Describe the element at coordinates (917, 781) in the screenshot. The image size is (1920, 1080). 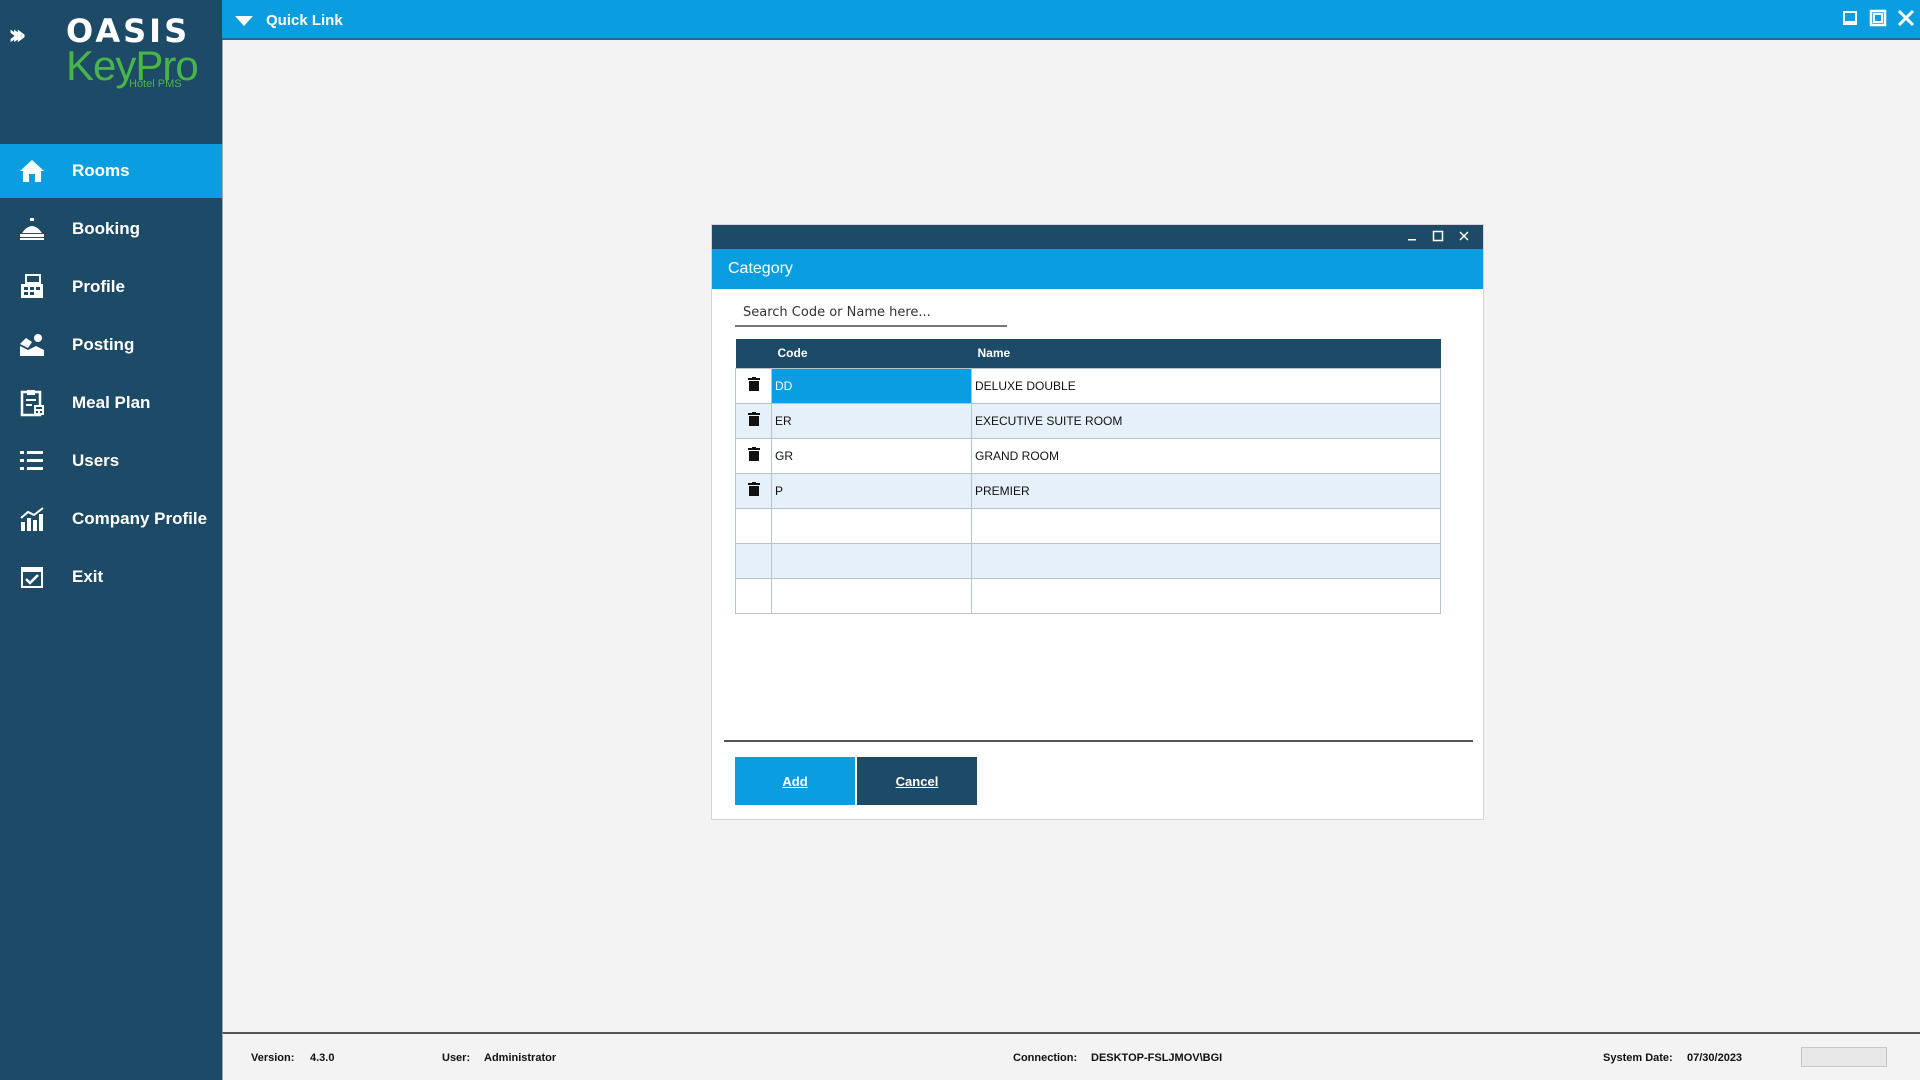
I see `cancel-button: Cancel` at that location.